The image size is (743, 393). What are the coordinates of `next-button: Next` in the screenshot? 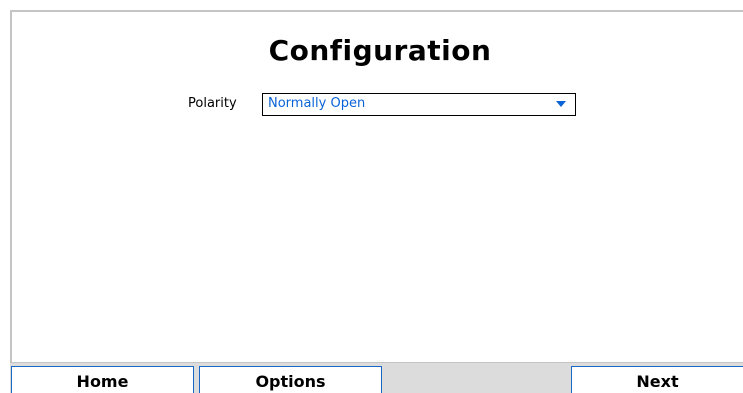 It's located at (657, 379).